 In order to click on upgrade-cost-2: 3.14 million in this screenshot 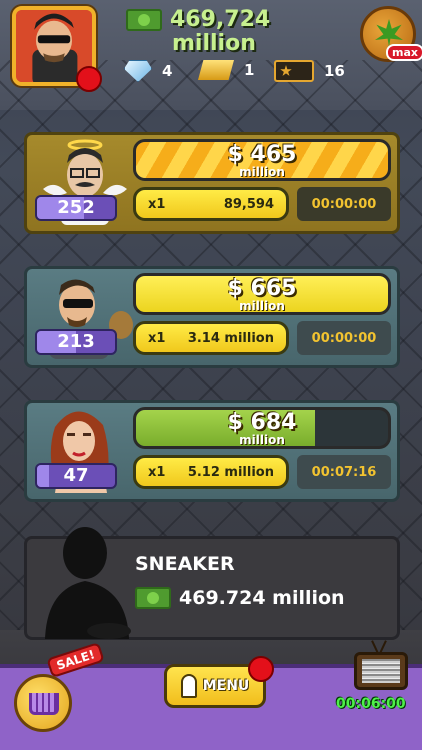, I will do `click(230, 338)`.